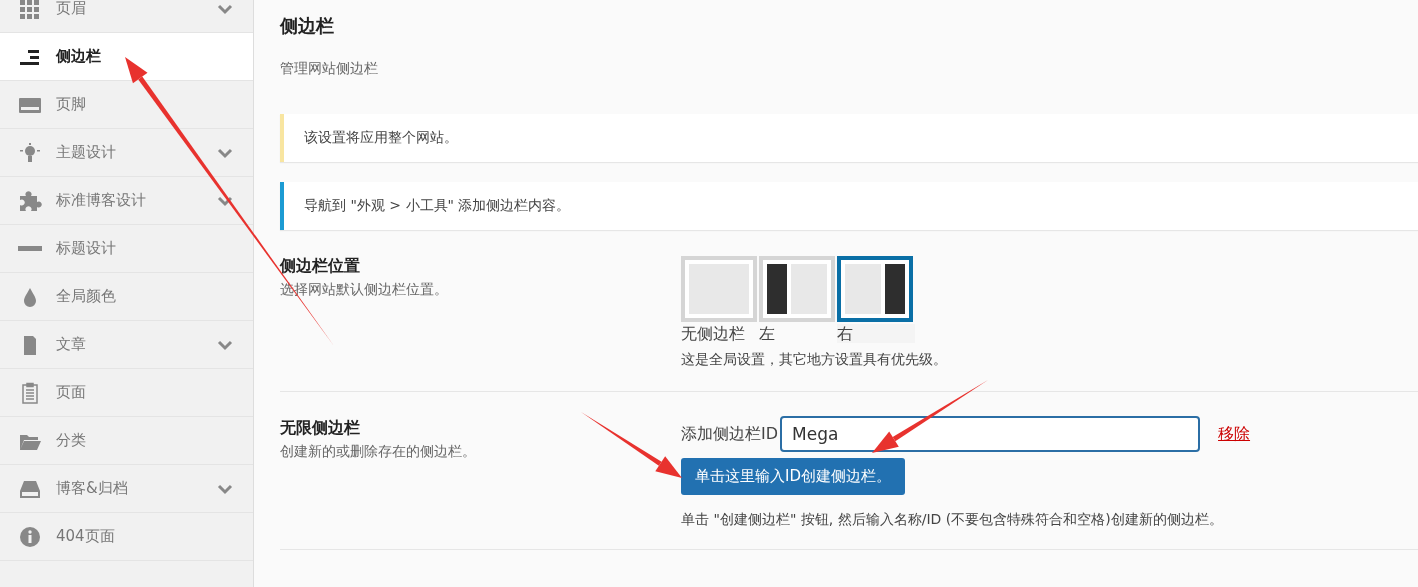  I want to click on sidebar-item: 全局颜色, so click(126, 297).